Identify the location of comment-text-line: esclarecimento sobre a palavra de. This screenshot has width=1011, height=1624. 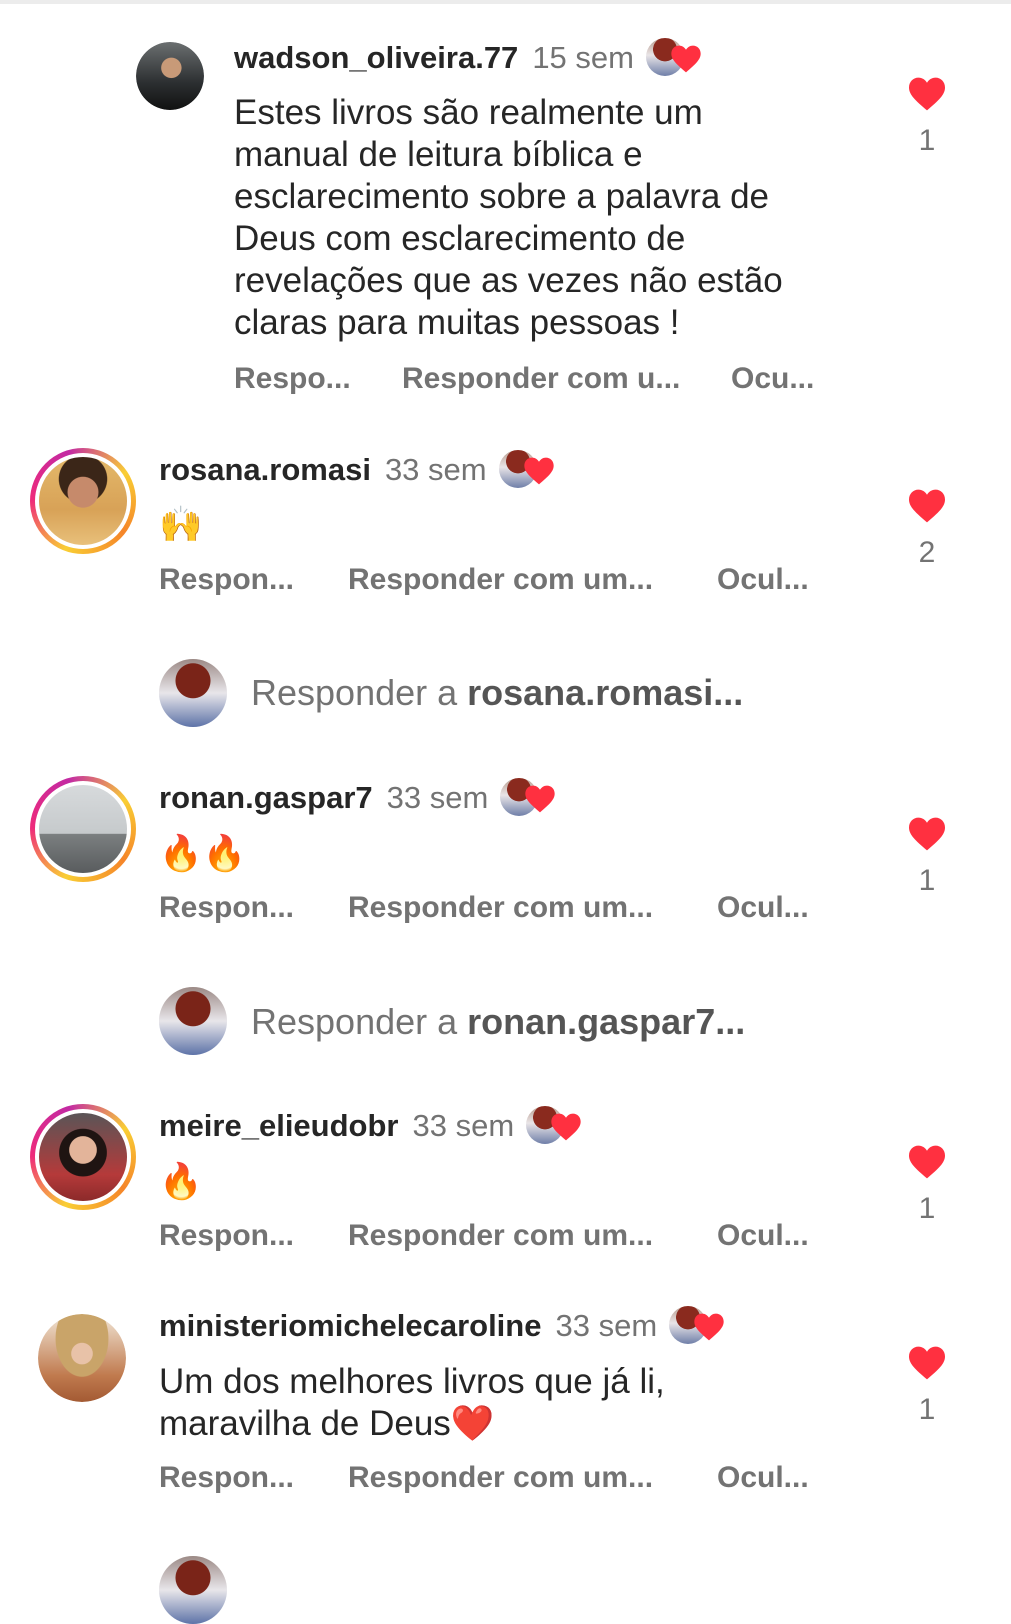
(502, 196).